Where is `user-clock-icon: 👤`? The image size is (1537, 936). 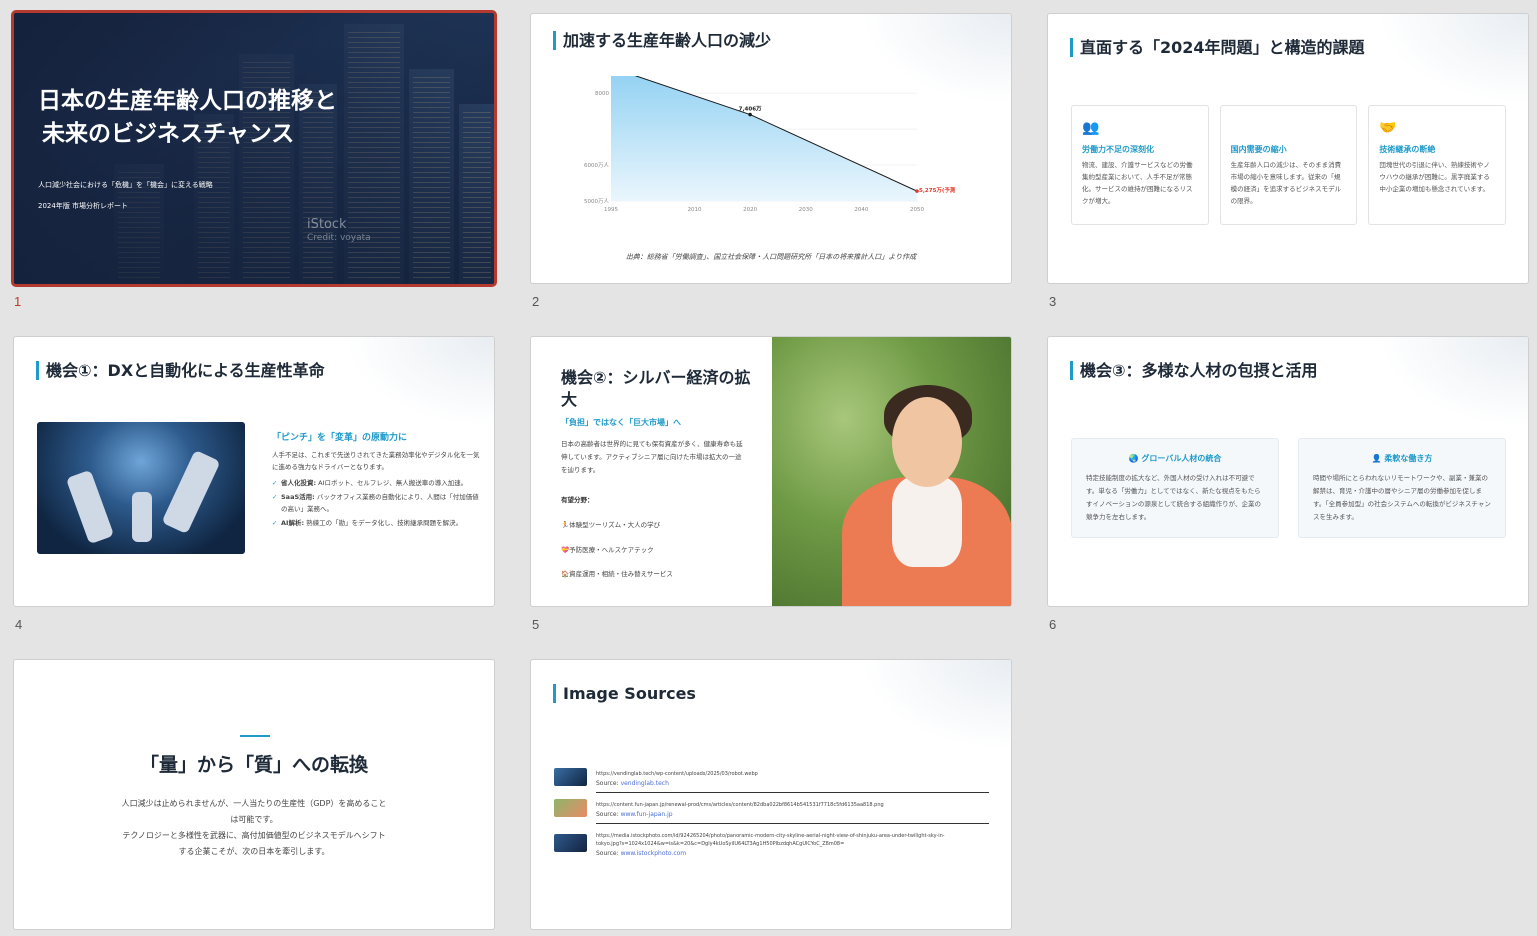
user-clock-icon: 👤 is located at coordinates (1376, 458).